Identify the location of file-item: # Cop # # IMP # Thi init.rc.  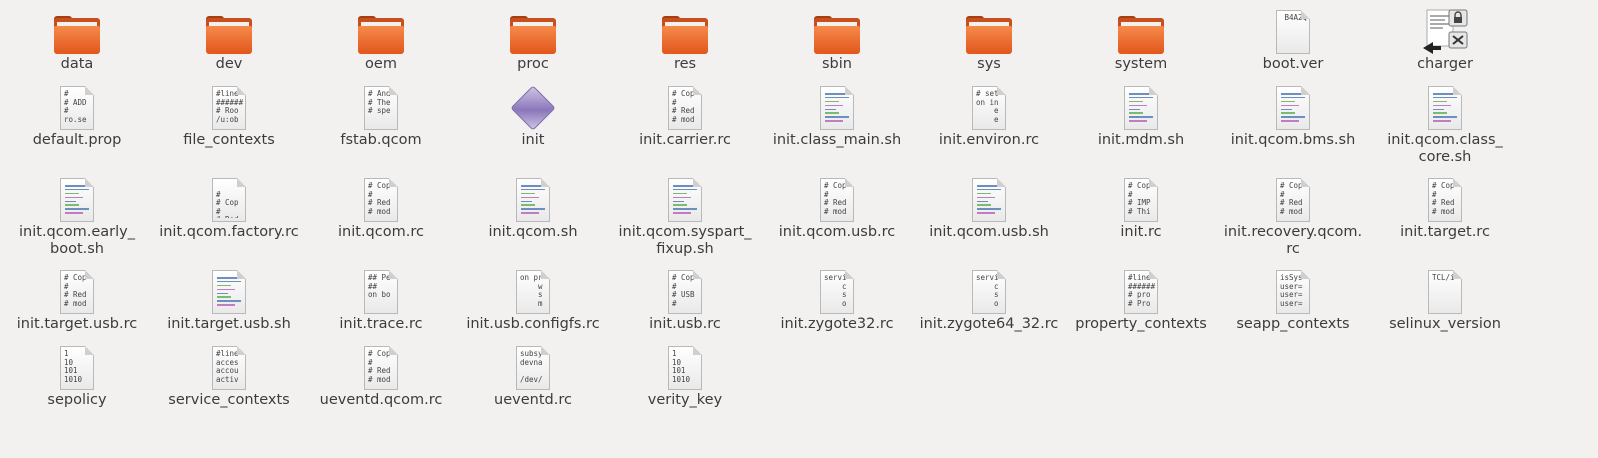
(1141, 207).